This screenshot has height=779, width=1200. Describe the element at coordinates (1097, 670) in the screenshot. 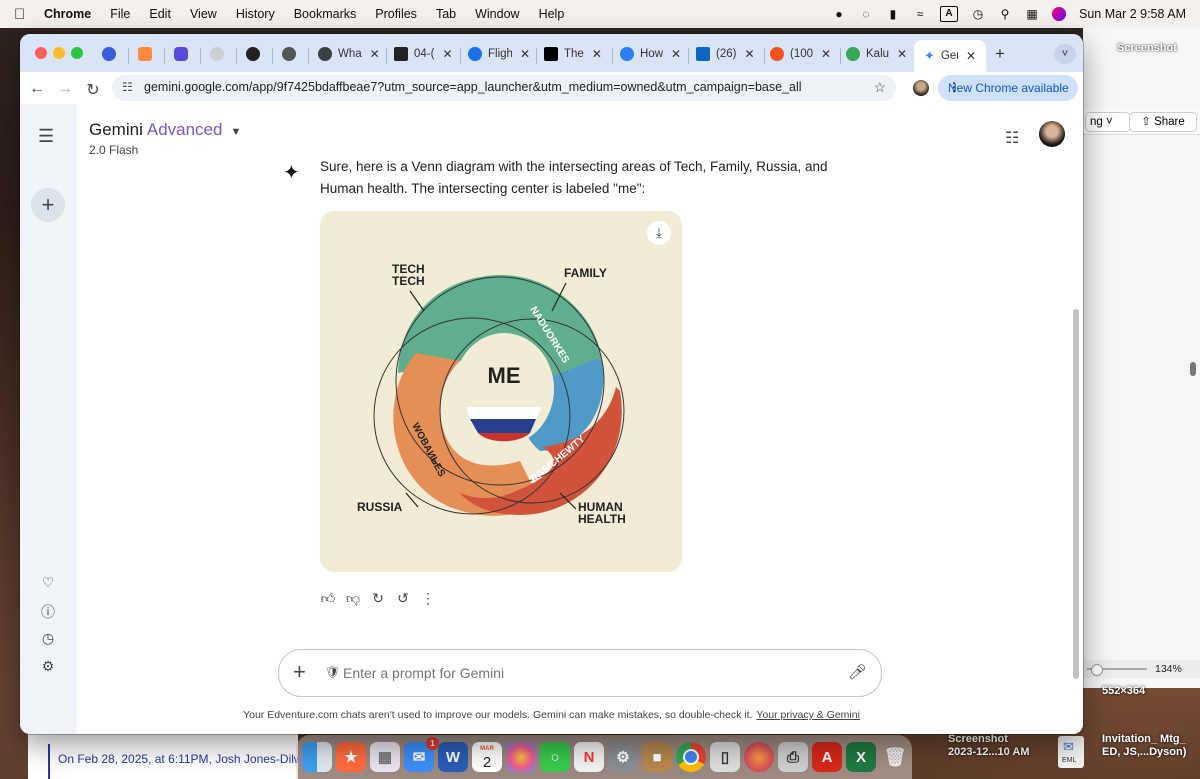

I see `zoom-knob` at that location.